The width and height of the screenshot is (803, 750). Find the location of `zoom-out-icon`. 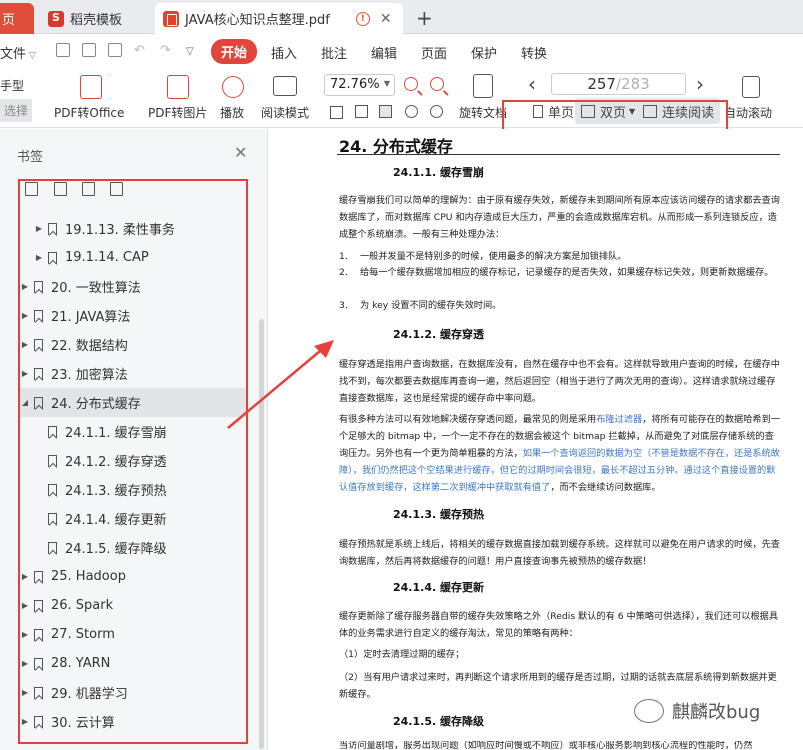

zoom-out-icon is located at coordinates (437, 84).